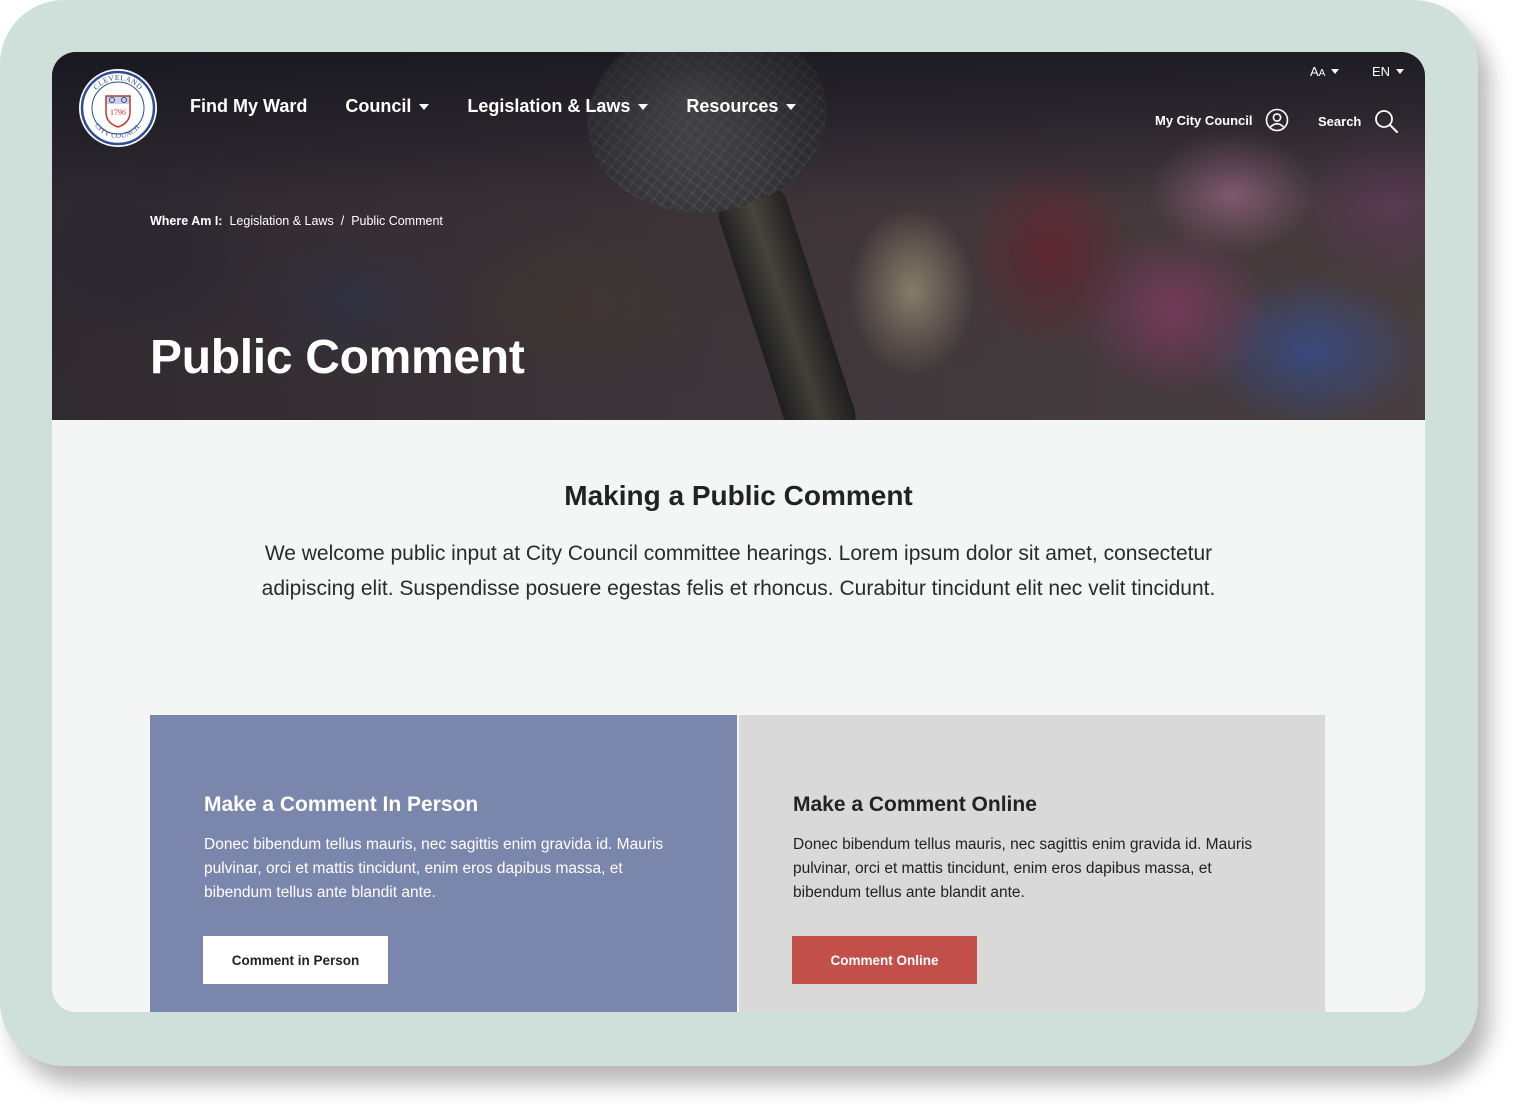 Image resolution: width=1517 pixels, height=1104 pixels. I want to click on seal-year: 1796, so click(118, 112).